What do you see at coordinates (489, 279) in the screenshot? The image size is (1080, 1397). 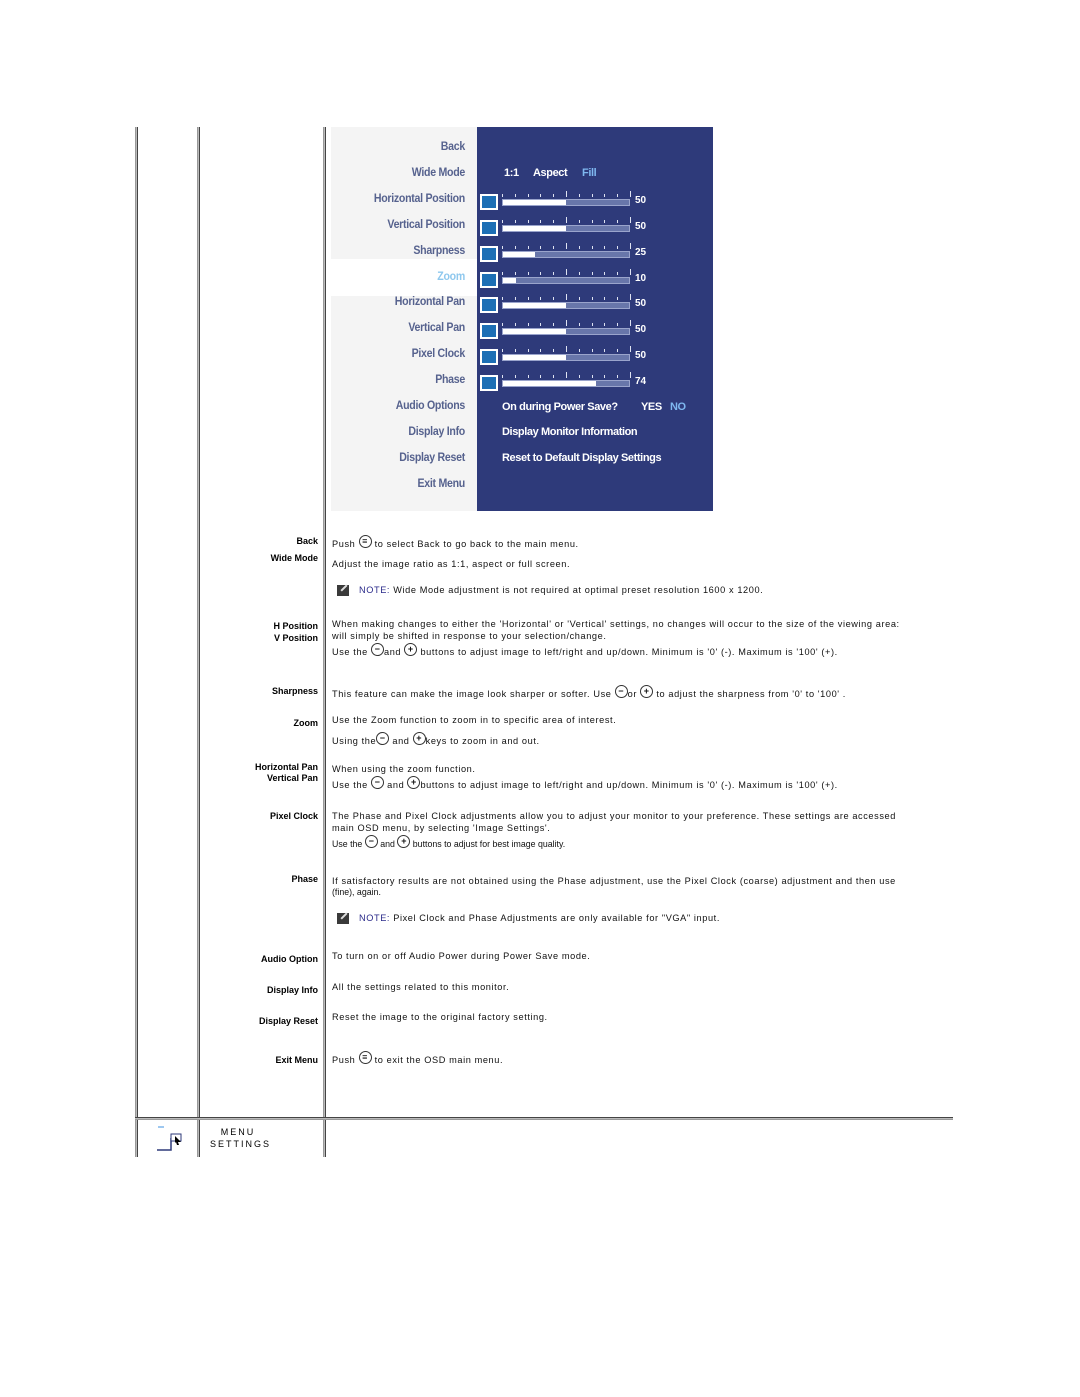 I see `zoom-icon` at bounding box center [489, 279].